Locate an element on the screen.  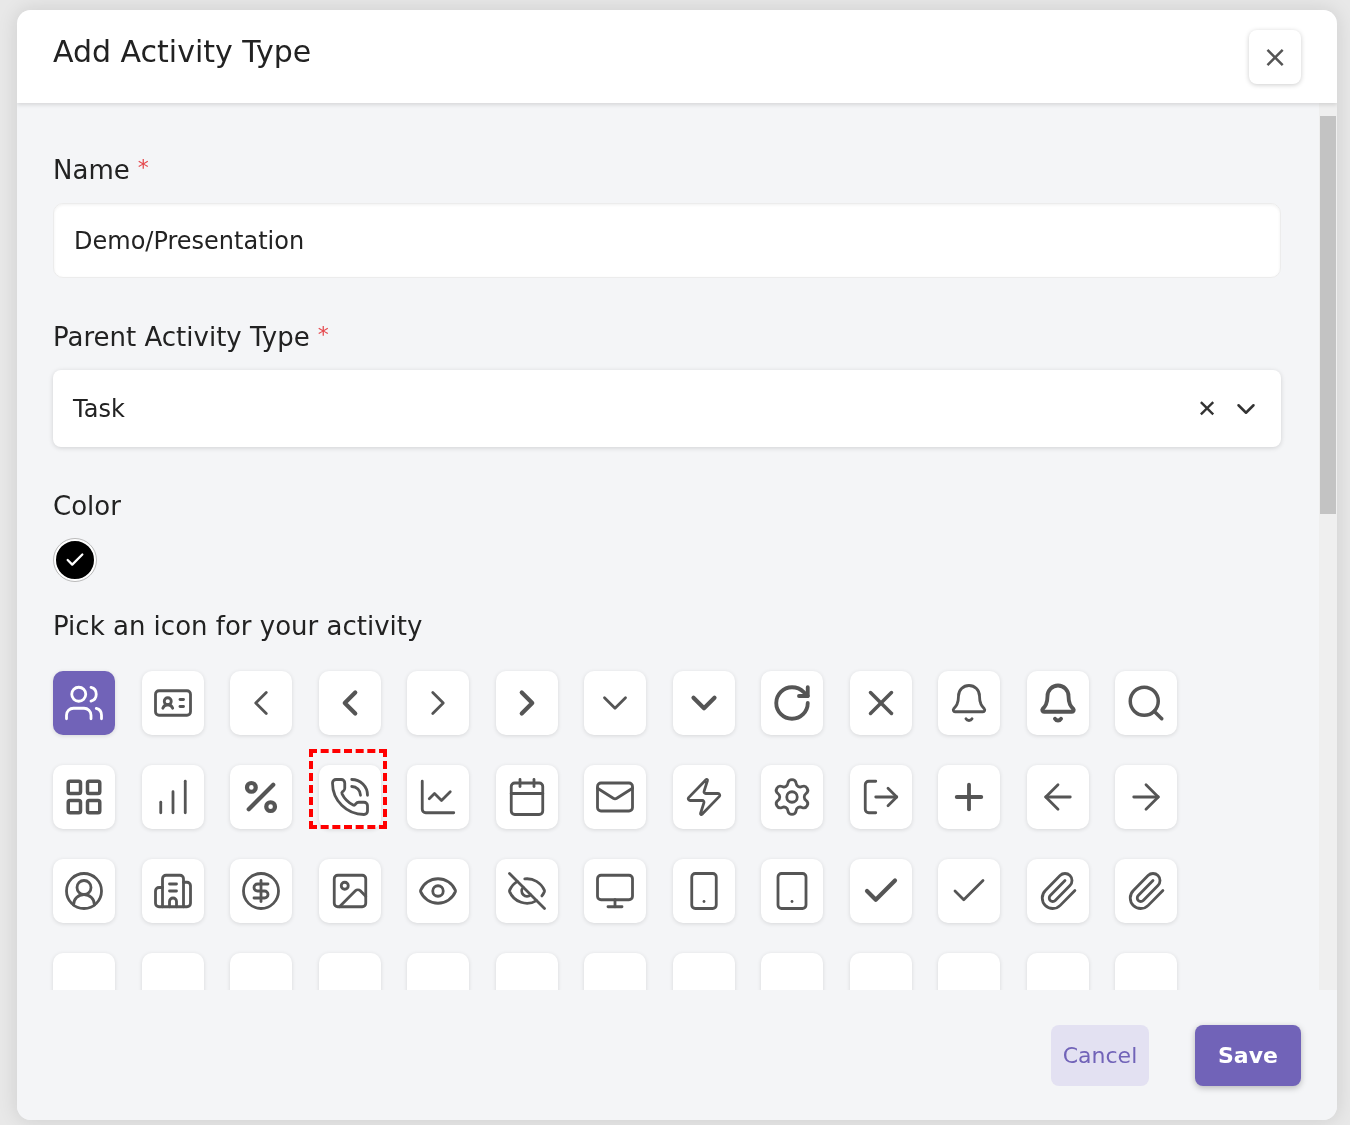
scrollbar-thumb is located at coordinates (1328, 315).